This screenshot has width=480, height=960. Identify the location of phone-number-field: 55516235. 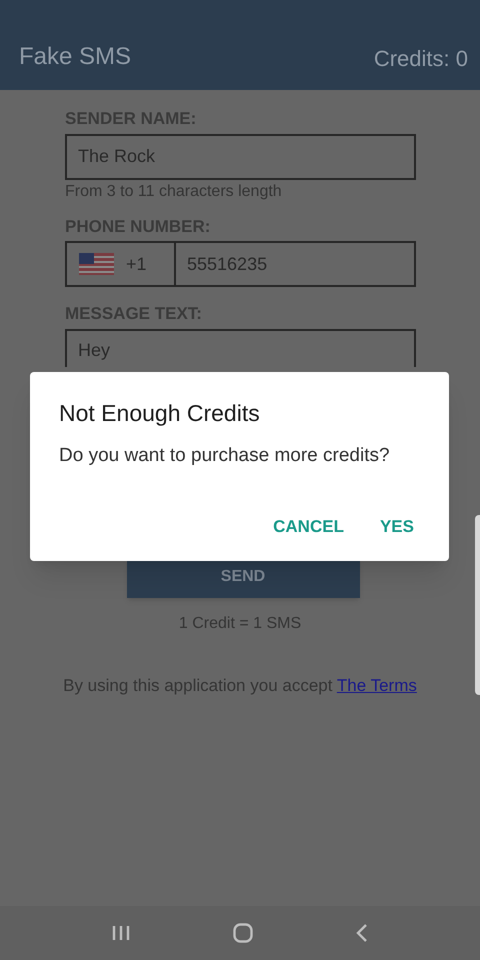
(296, 264).